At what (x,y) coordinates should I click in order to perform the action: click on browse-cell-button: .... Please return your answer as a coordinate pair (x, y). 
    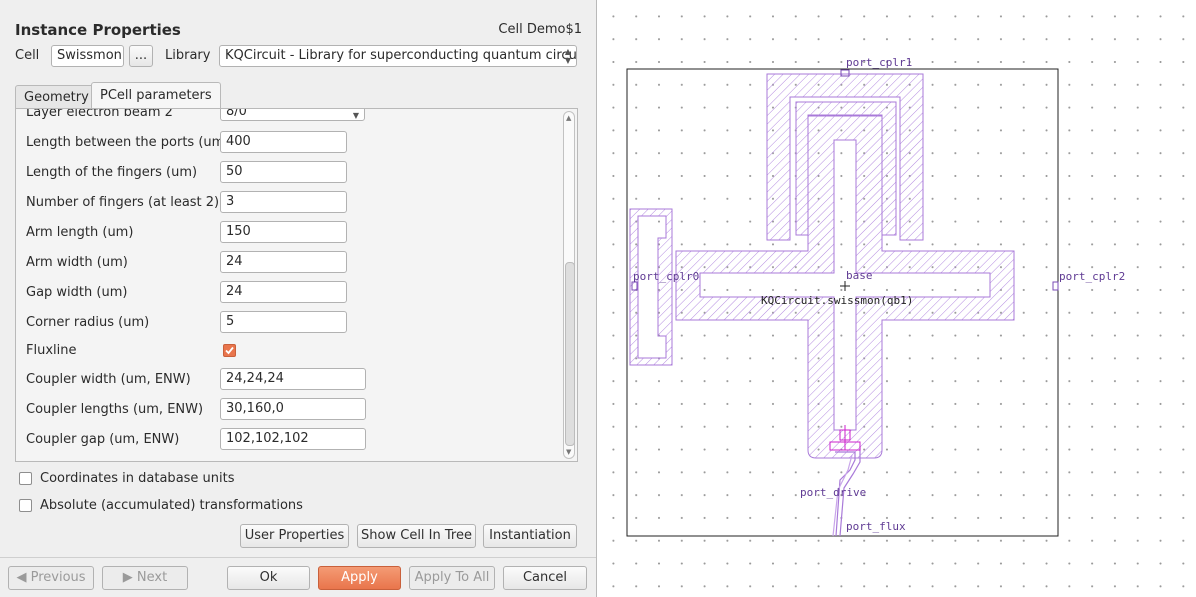
    Looking at the image, I should click on (141, 56).